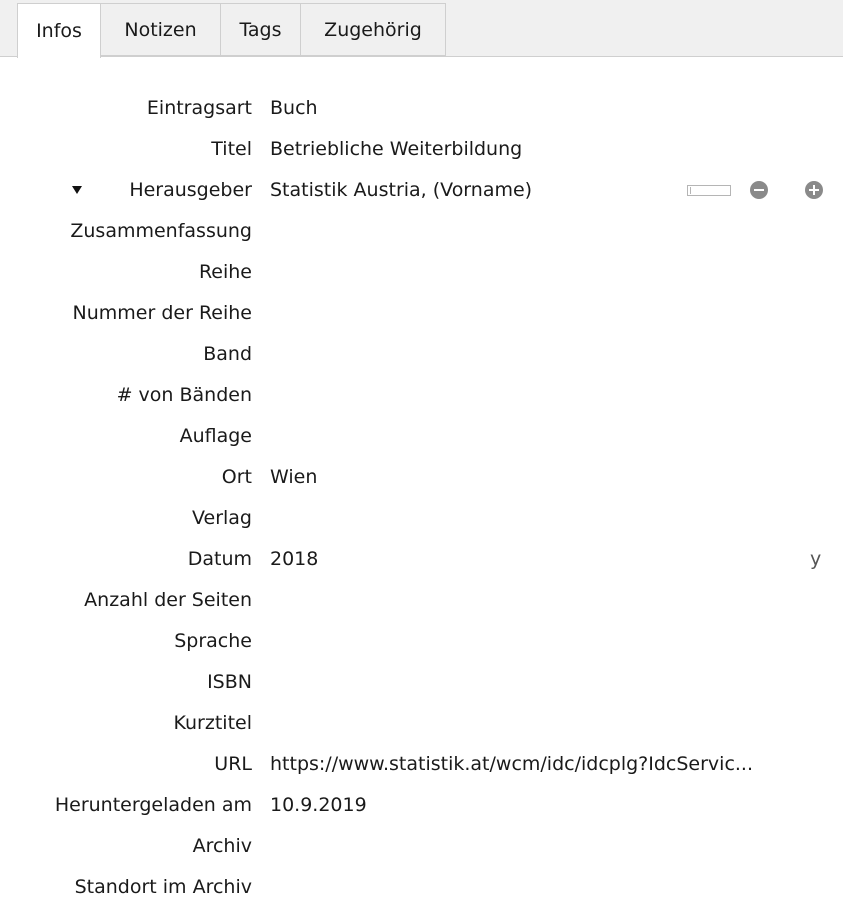 The image size is (843, 908). What do you see at coordinates (421, 805) in the screenshot?
I see `field-row-accessed: Heruntergeladen am 10.9.2019` at bounding box center [421, 805].